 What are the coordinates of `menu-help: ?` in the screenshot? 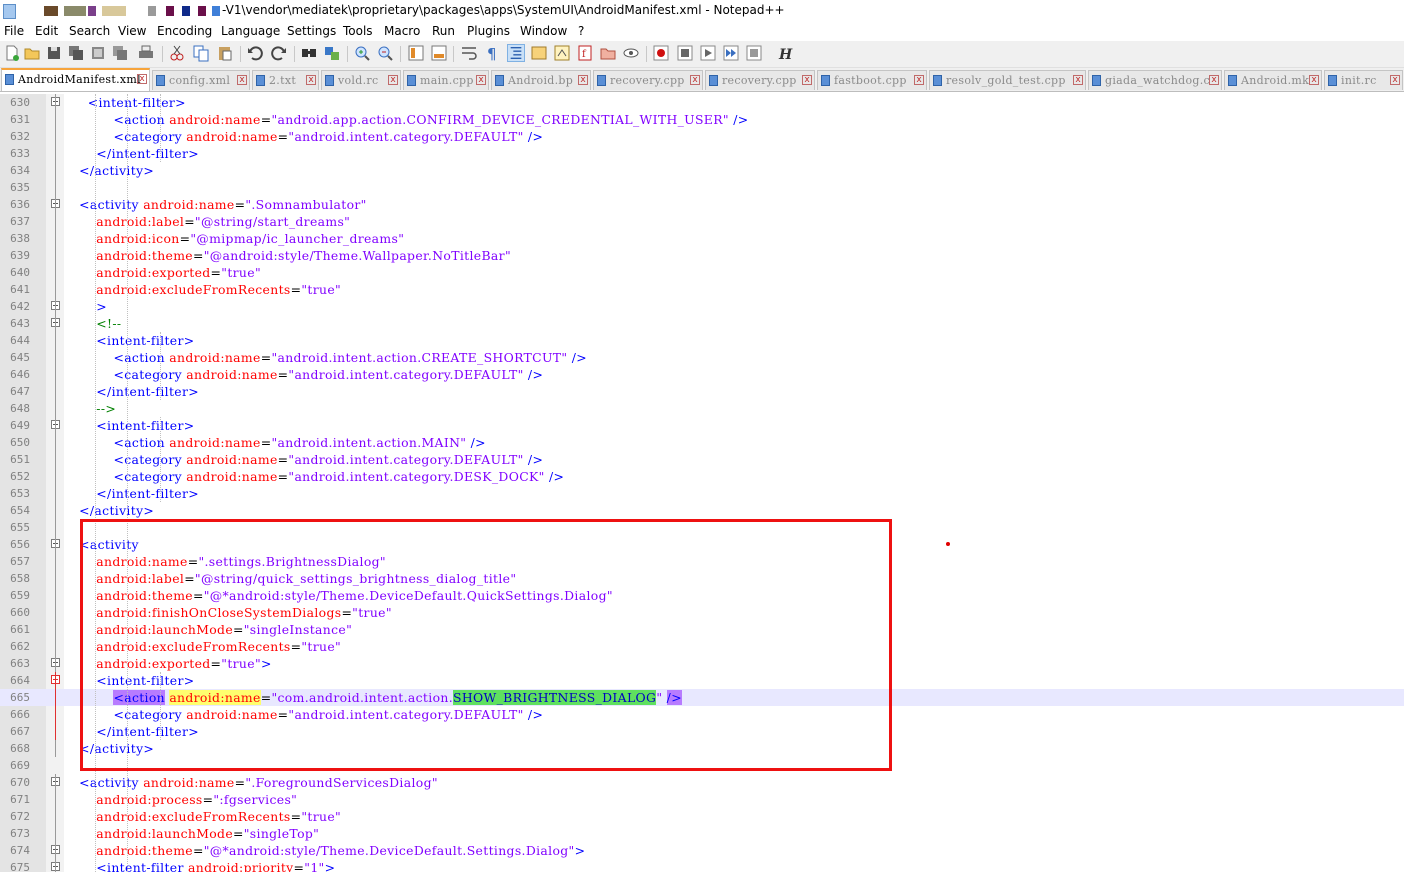 It's located at (581, 31).